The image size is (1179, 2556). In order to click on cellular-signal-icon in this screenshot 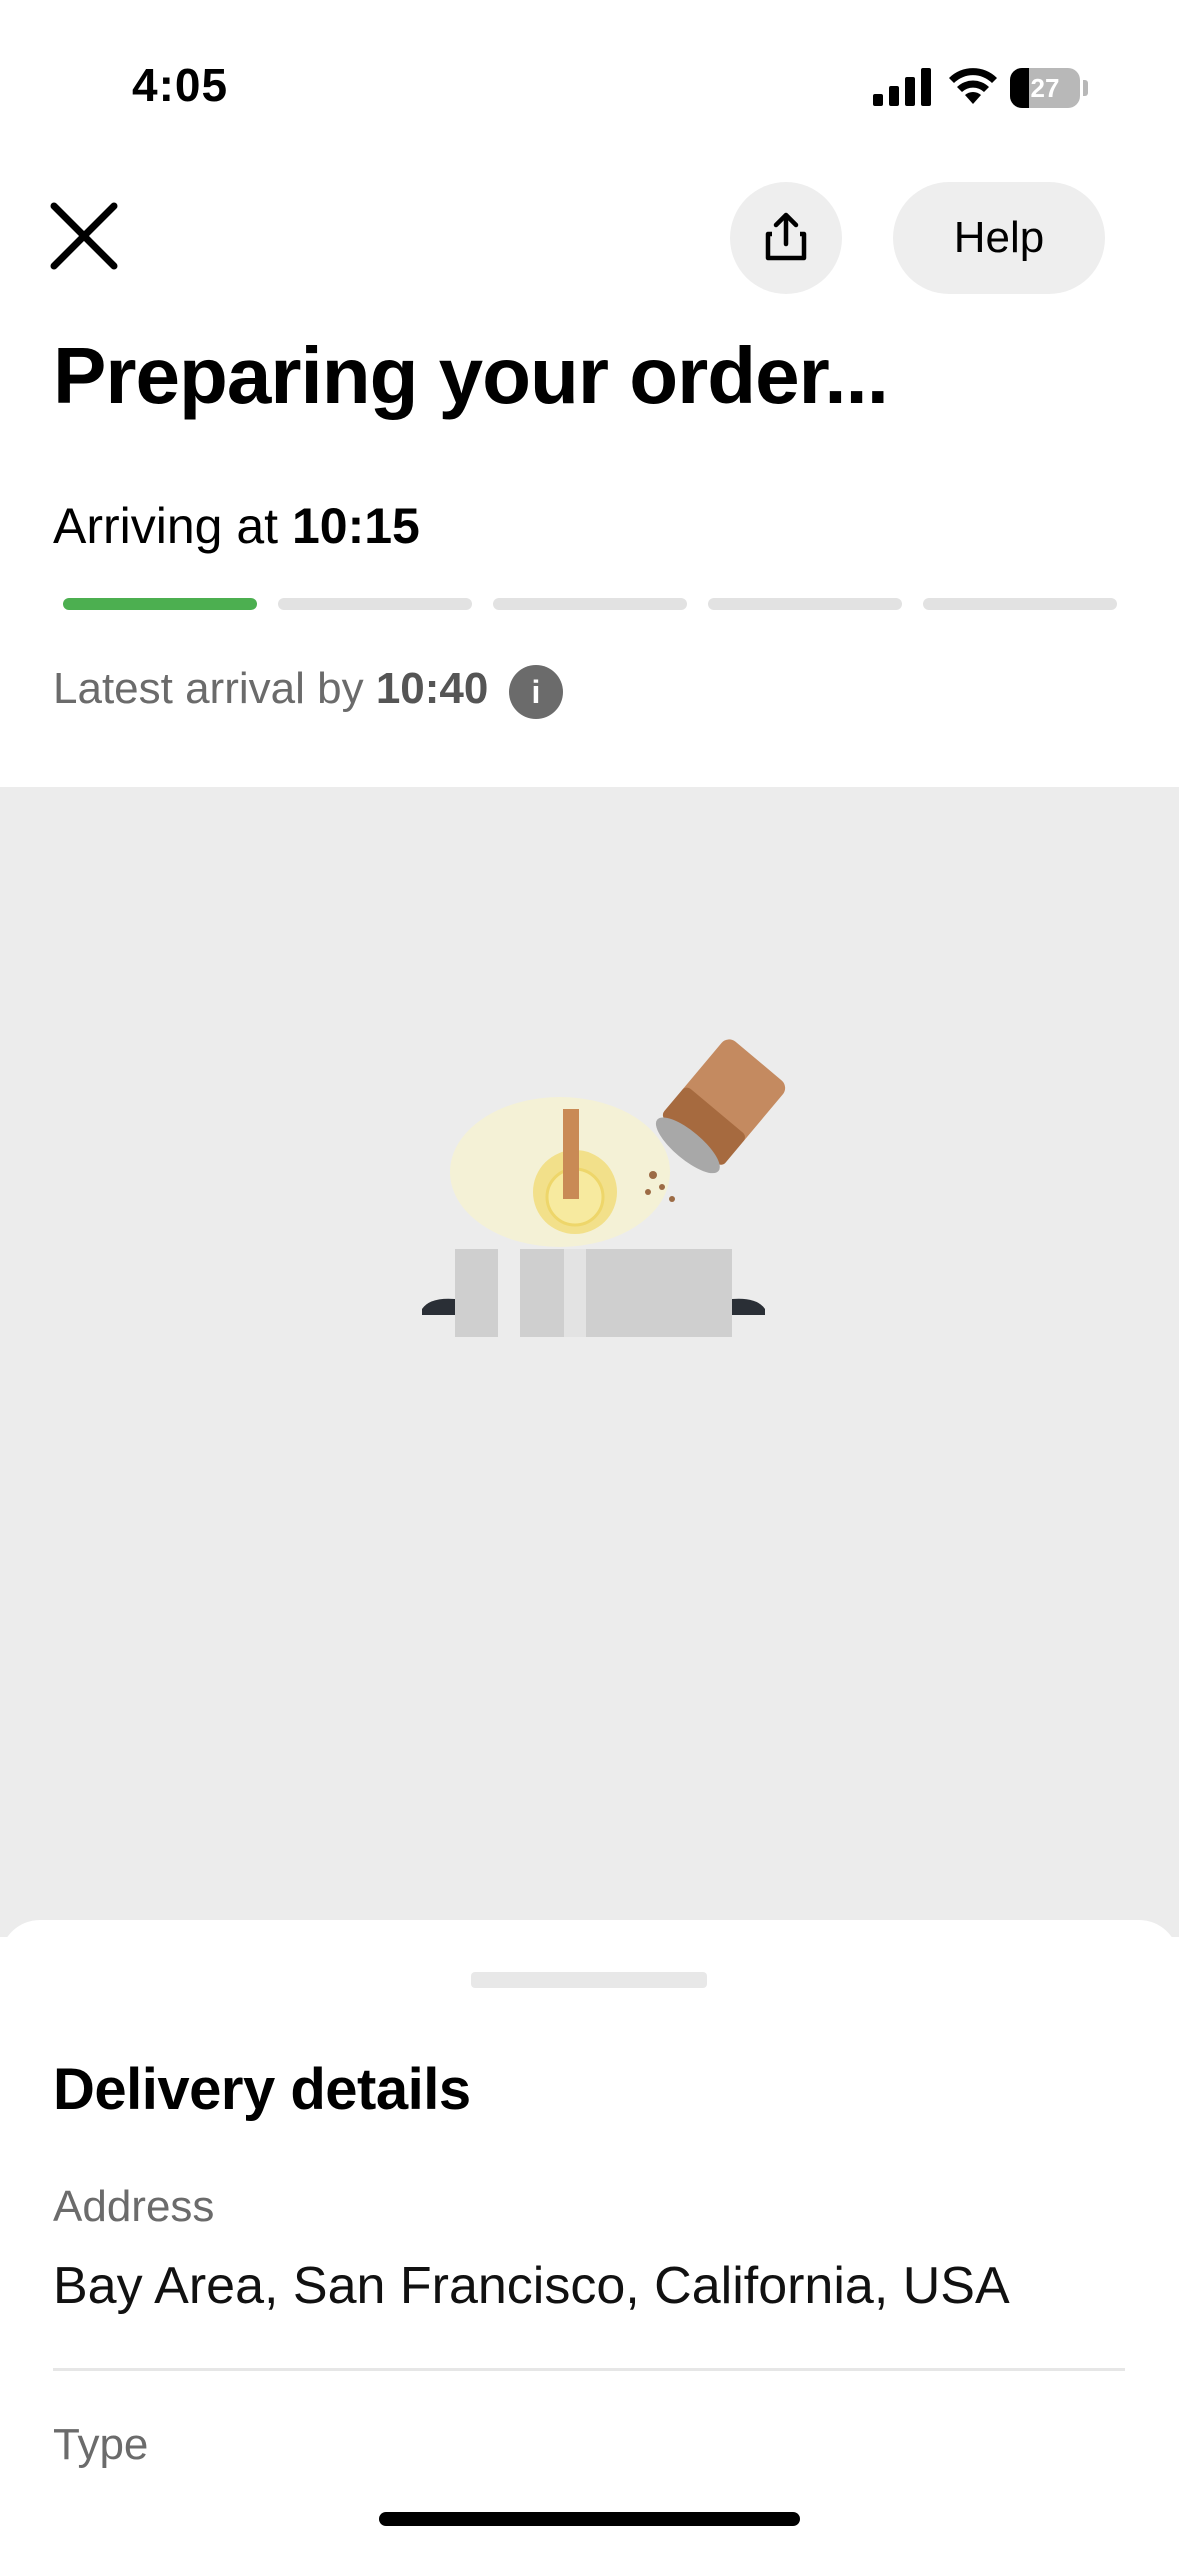, I will do `click(902, 87)`.